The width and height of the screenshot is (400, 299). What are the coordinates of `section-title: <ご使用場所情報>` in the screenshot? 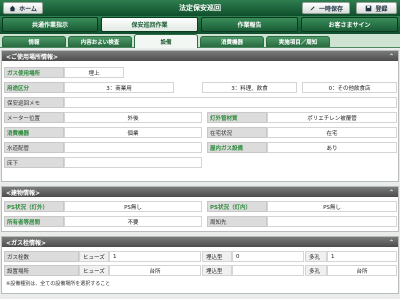 It's located at (32, 57).